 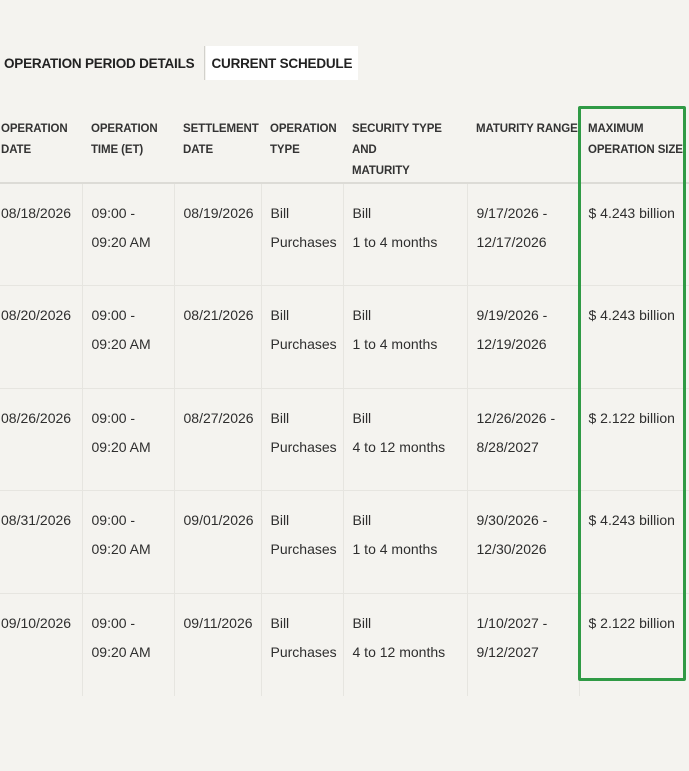 What do you see at coordinates (218, 622) in the screenshot?
I see `cell-text: 09/11/2026` at bounding box center [218, 622].